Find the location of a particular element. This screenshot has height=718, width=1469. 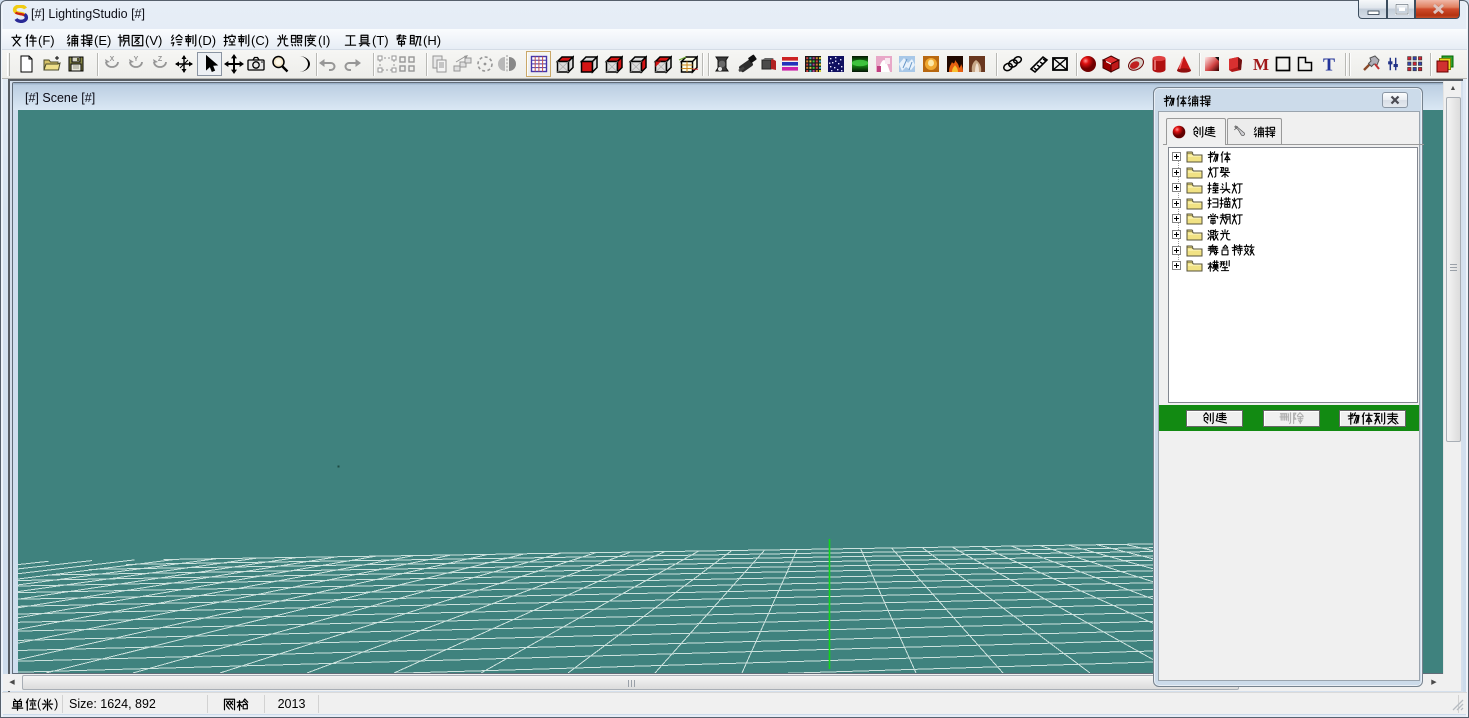

svg-text: M is located at coordinates (1261, 64).